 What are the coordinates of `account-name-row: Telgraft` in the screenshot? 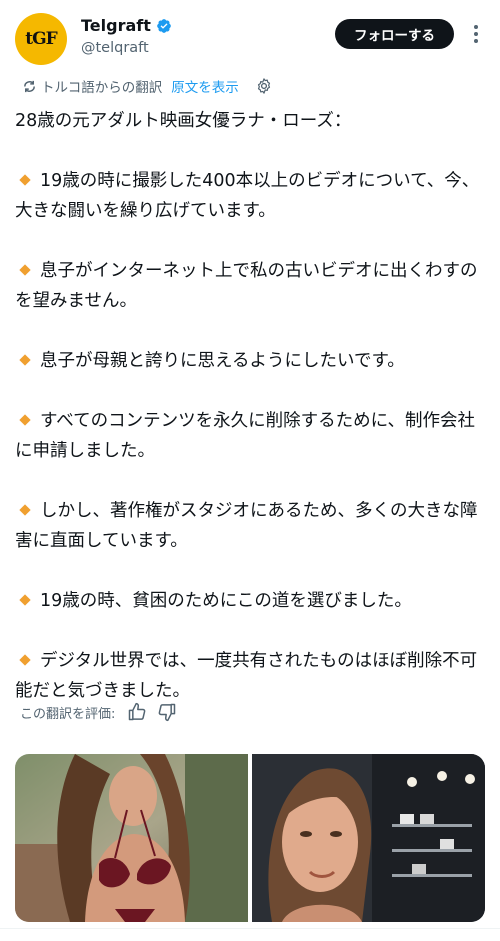 It's located at (126, 25).